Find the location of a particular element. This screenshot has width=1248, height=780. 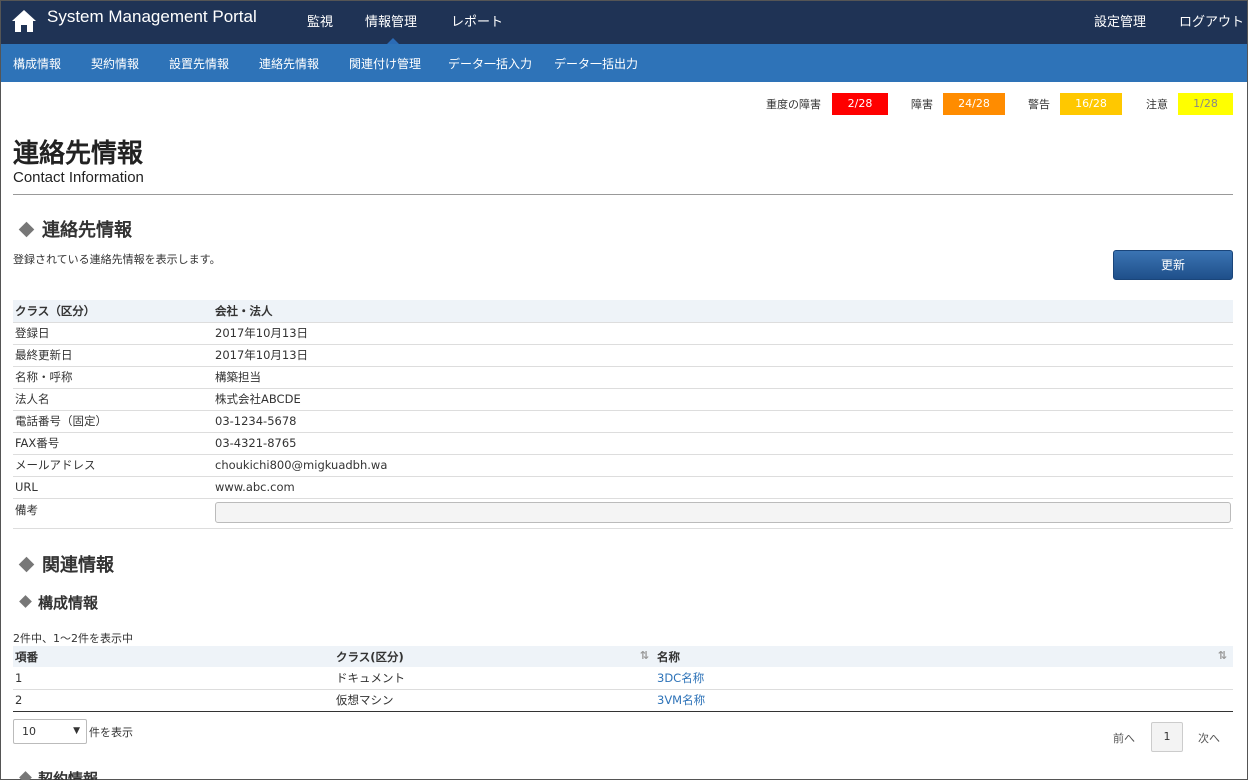

cell-class: 仮想マシン is located at coordinates (494, 700).